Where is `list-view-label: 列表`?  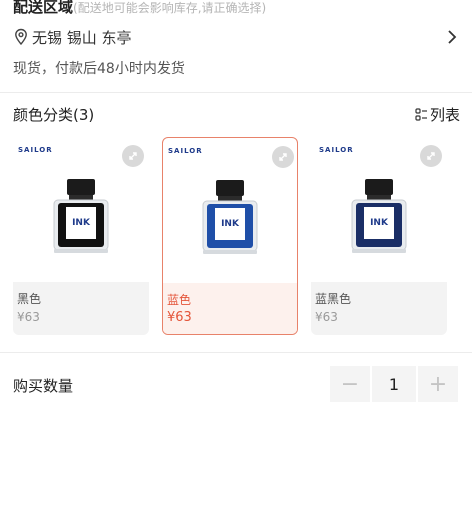
list-view-label: 列表 is located at coordinates (444, 114).